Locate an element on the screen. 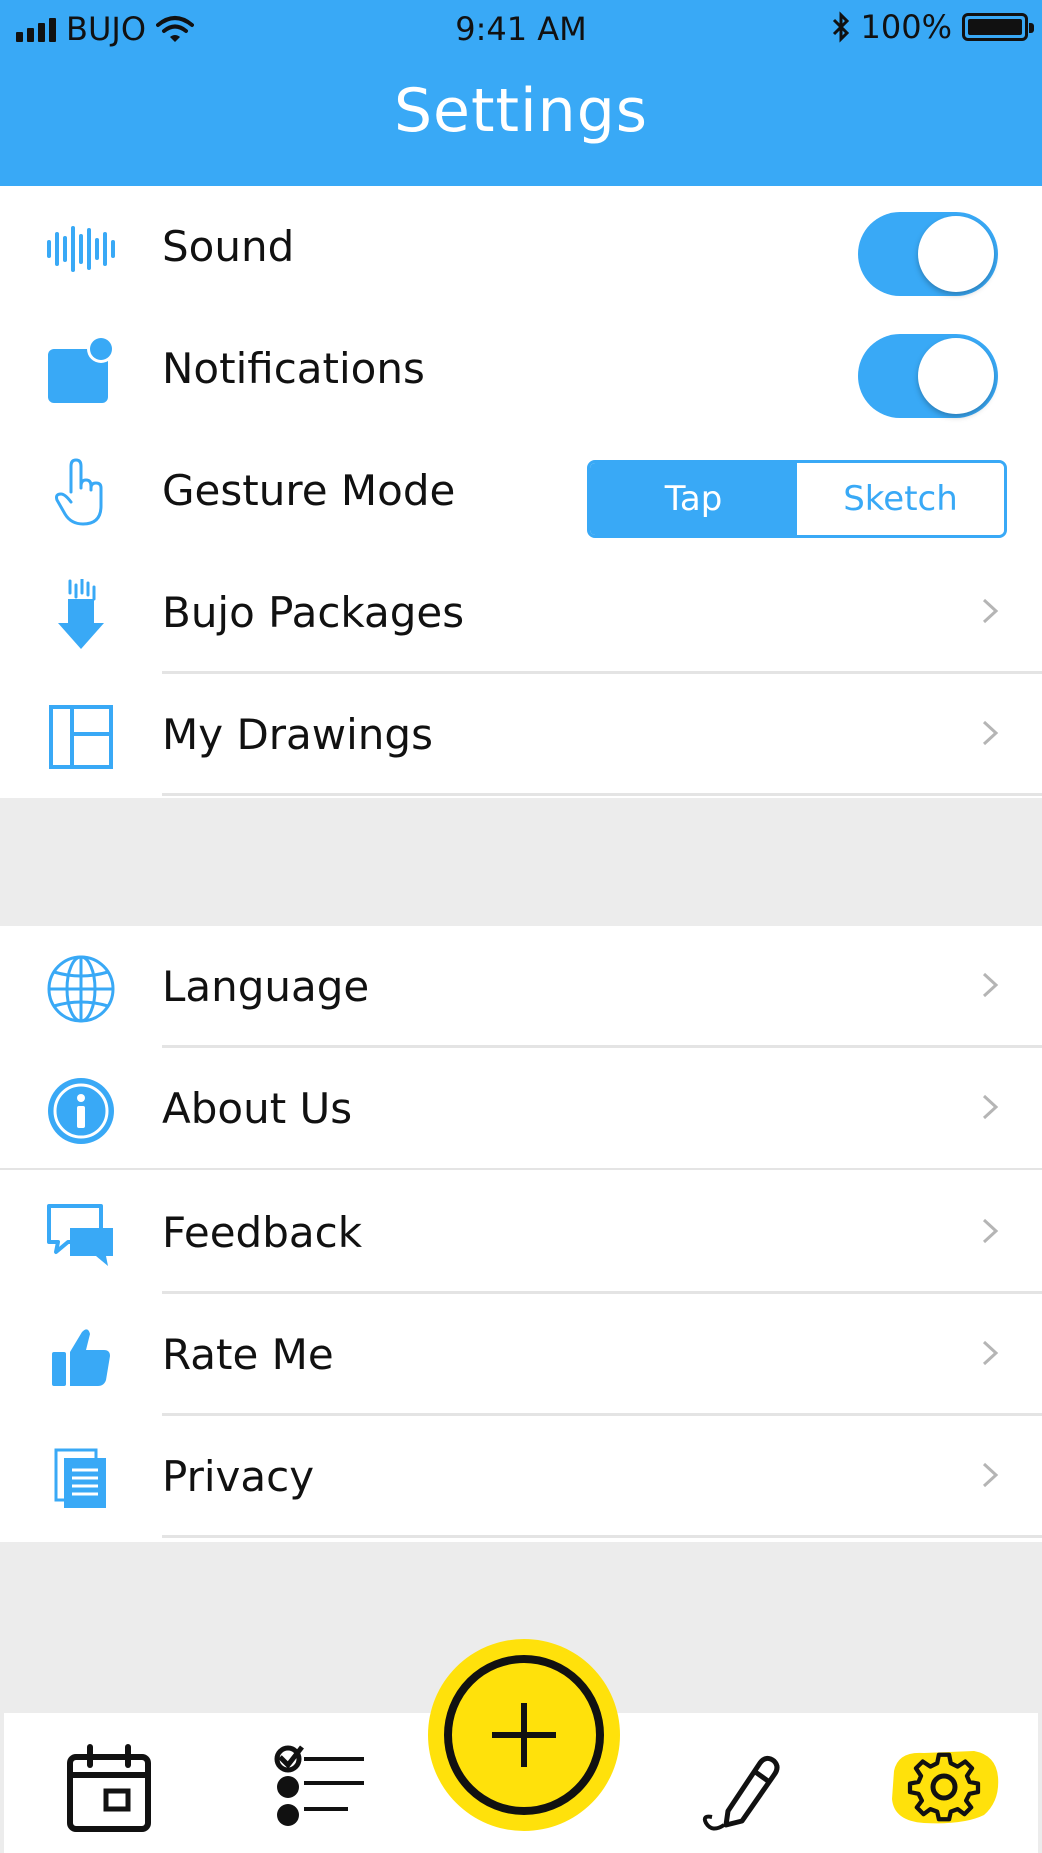 The image size is (1042, 1853). gesture-mode-row: Gesture Mode Tap Sketch is located at coordinates (521, 491).